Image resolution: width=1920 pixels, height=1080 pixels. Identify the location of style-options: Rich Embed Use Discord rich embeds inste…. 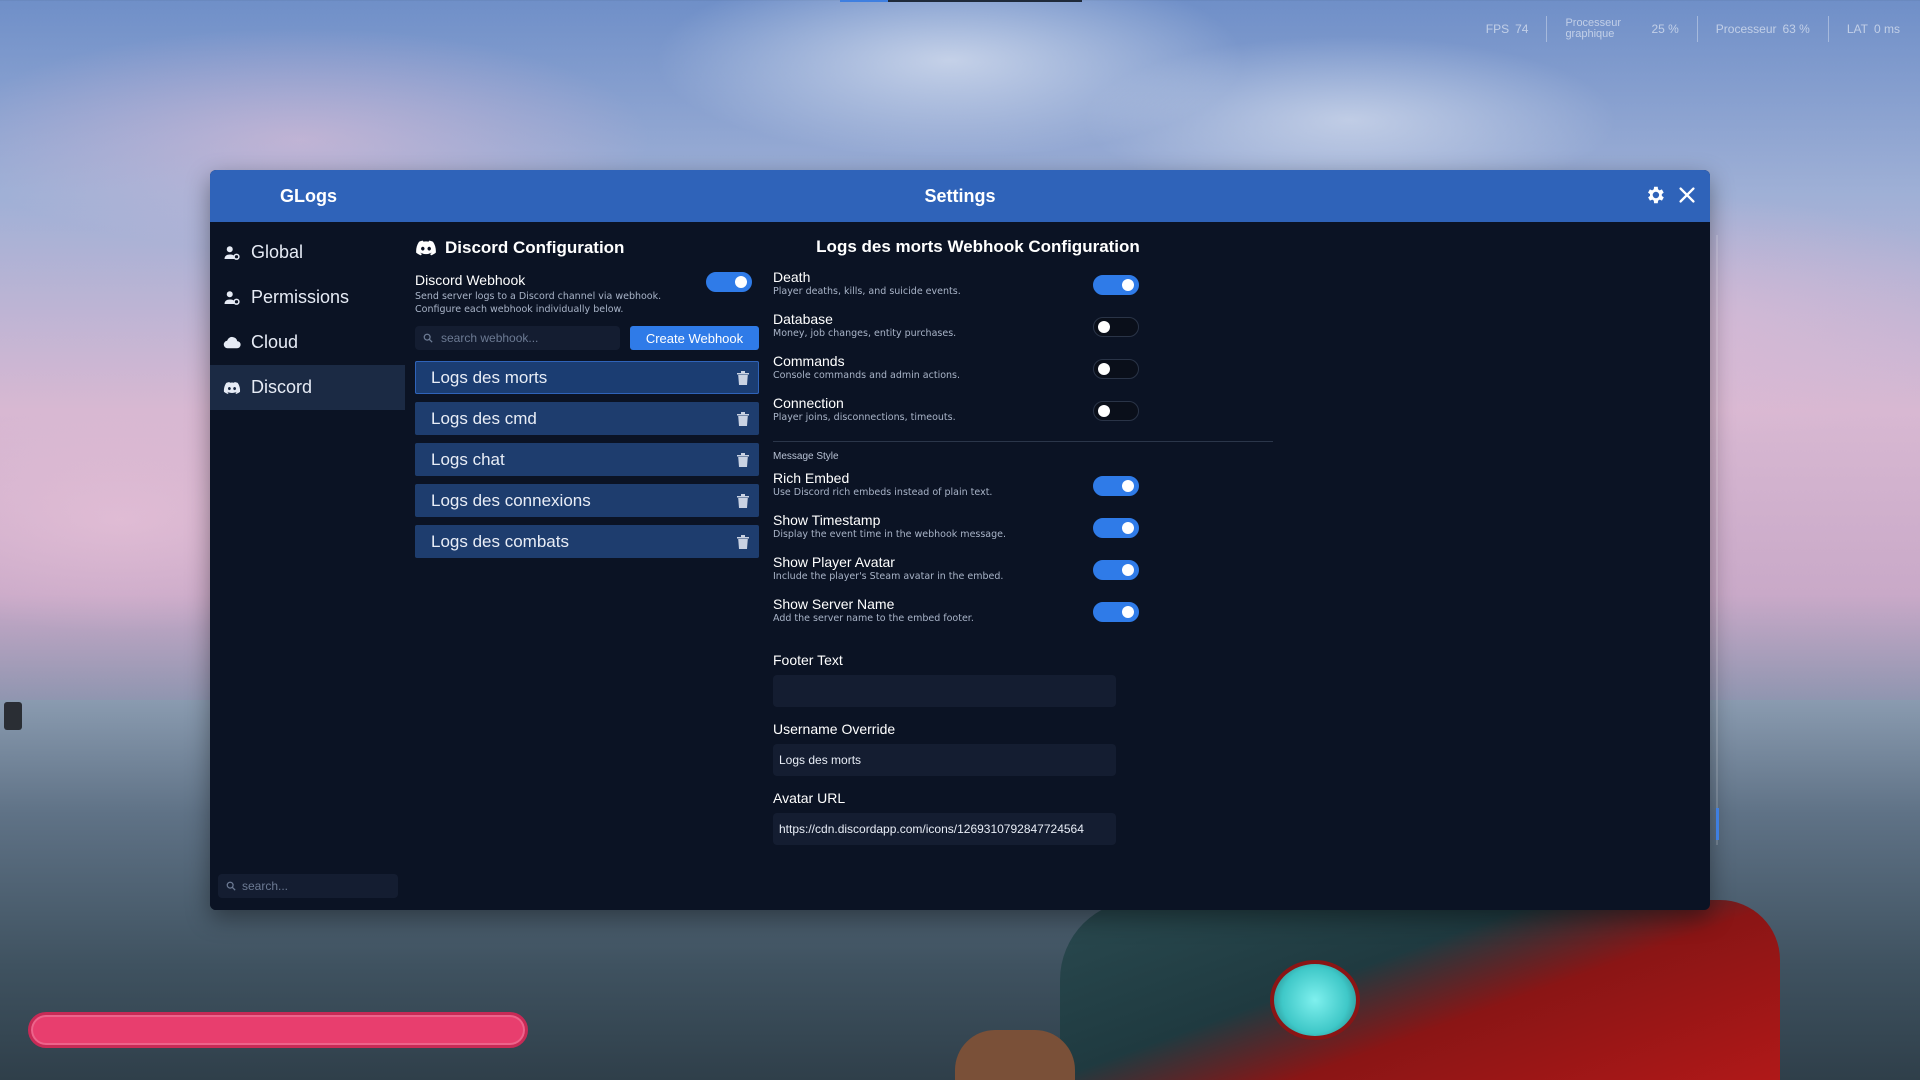
(1023, 554).